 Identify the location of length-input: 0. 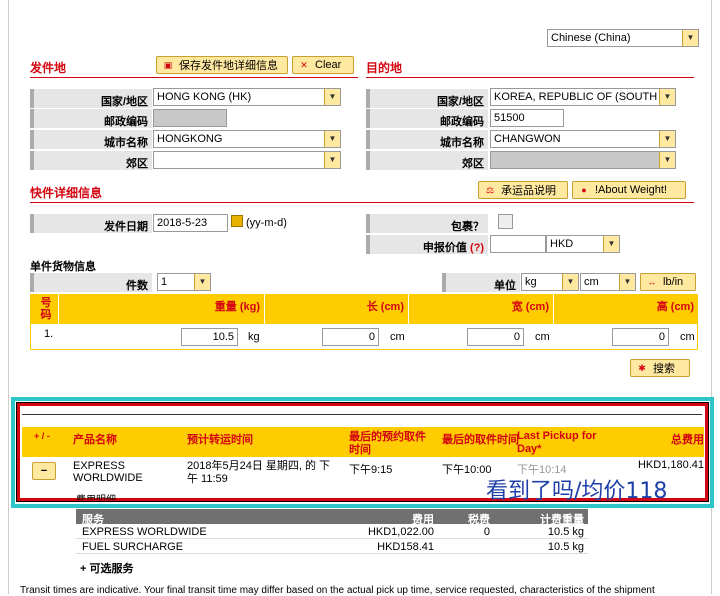
(350, 337).